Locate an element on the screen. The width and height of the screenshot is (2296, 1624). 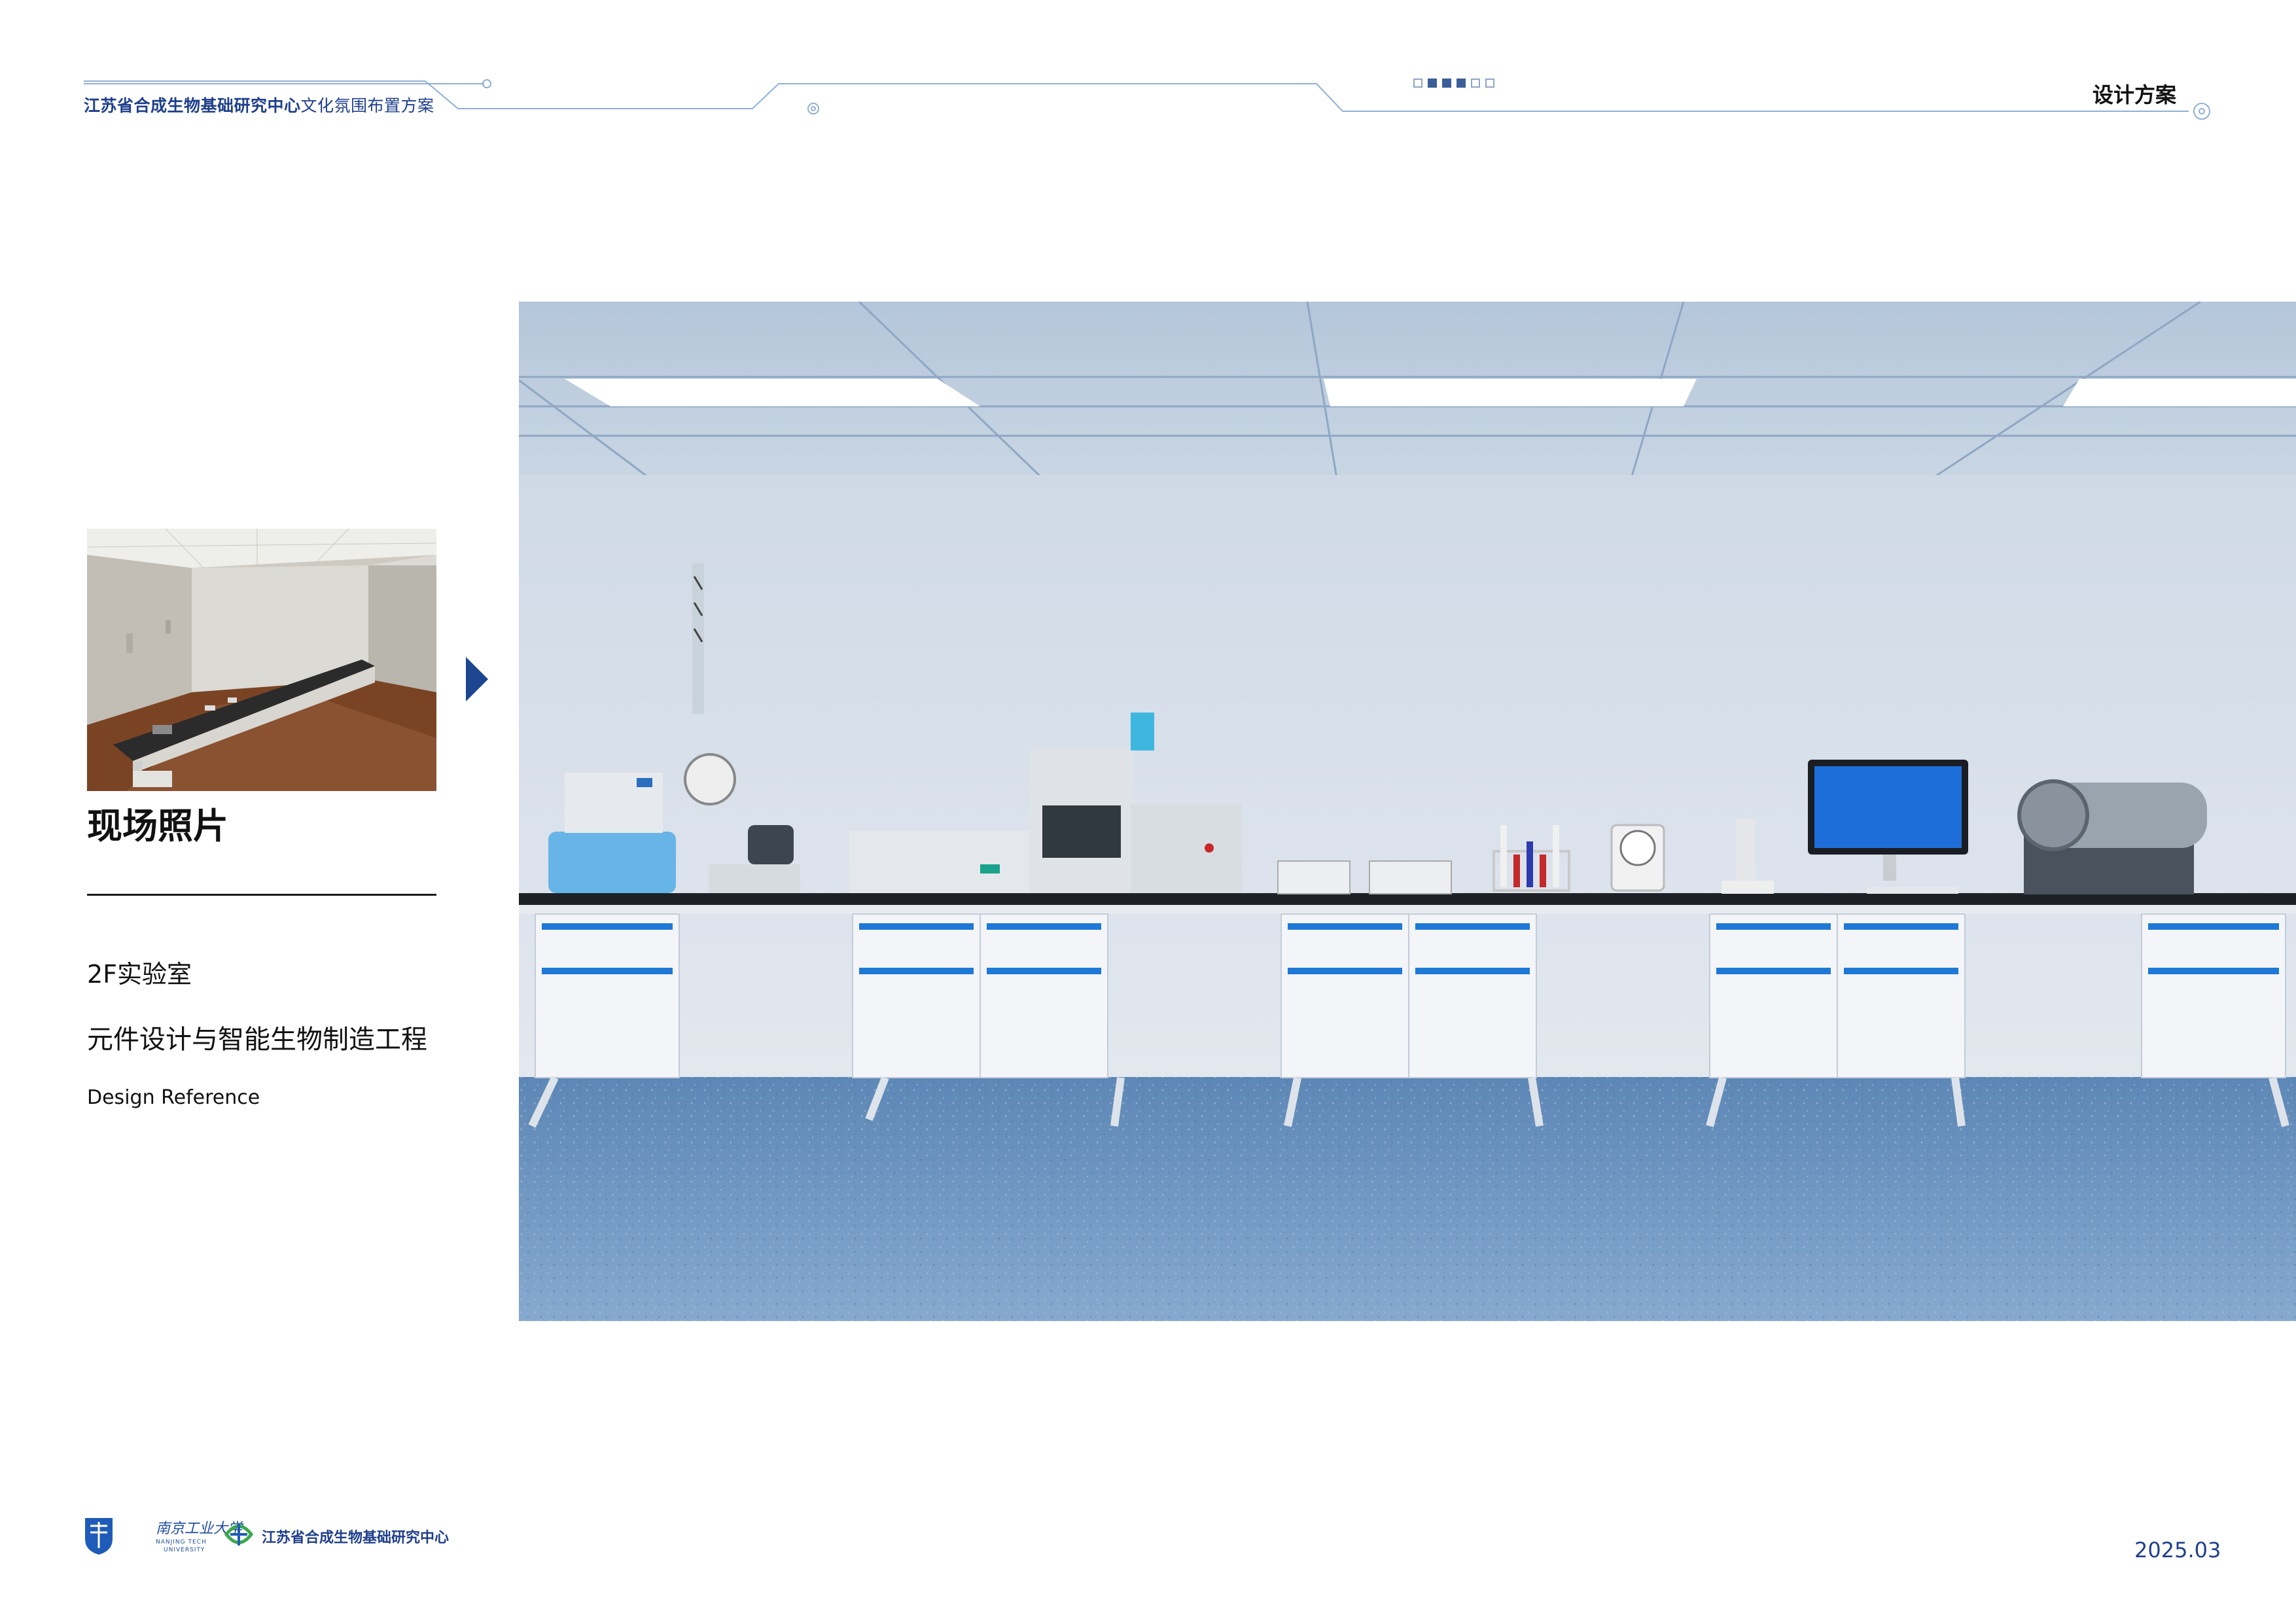
university-logo is located at coordinates (120, 1538).